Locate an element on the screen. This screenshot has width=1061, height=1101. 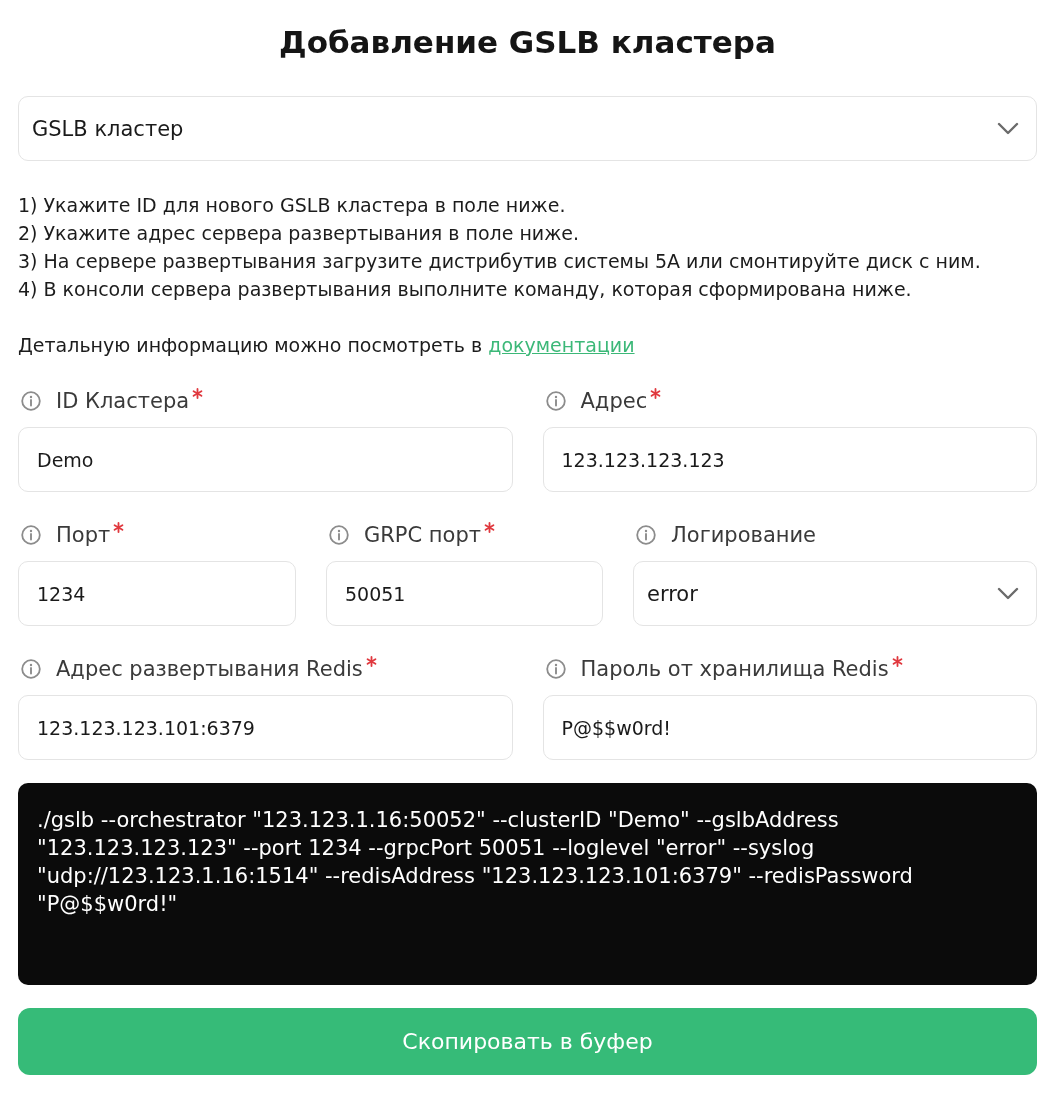
instruction-step: 1) Укажите ID для нового GSLB кластера в поле ниже. is located at coordinates (527, 205).